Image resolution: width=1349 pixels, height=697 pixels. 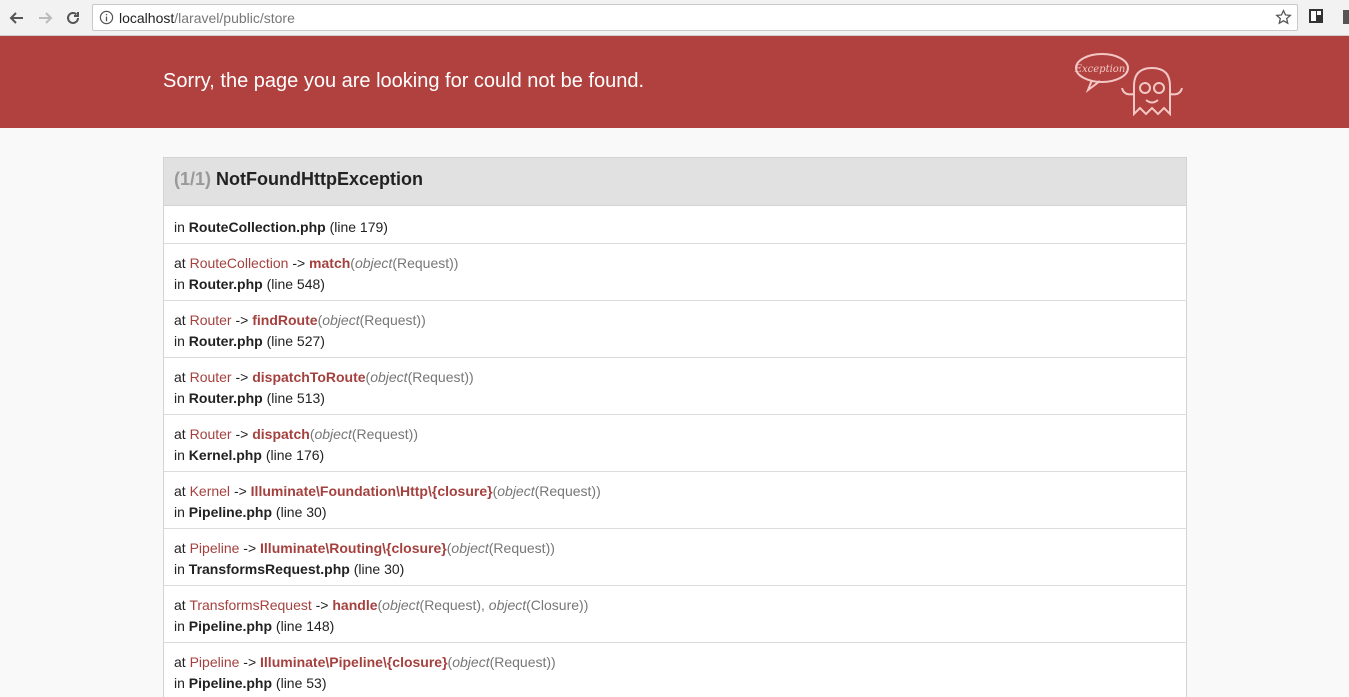 What do you see at coordinates (295, 455) in the screenshot?
I see `line-number: (line 176)` at bounding box center [295, 455].